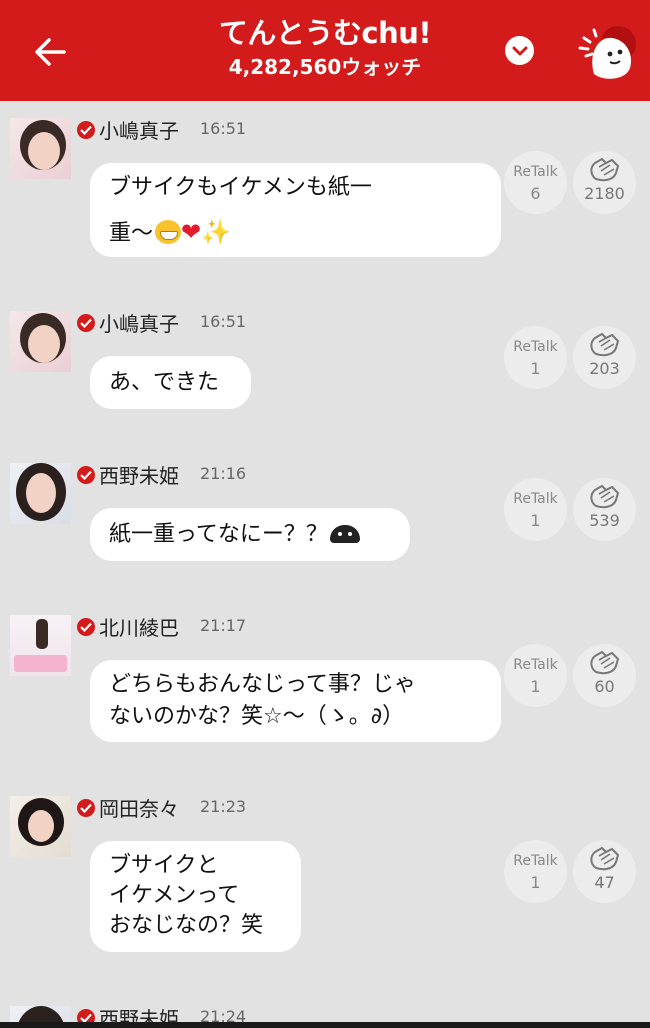 The height and width of the screenshot is (1028, 650). I want to click on message-text: 紙一重ってなにー？？, so click(218, 534).